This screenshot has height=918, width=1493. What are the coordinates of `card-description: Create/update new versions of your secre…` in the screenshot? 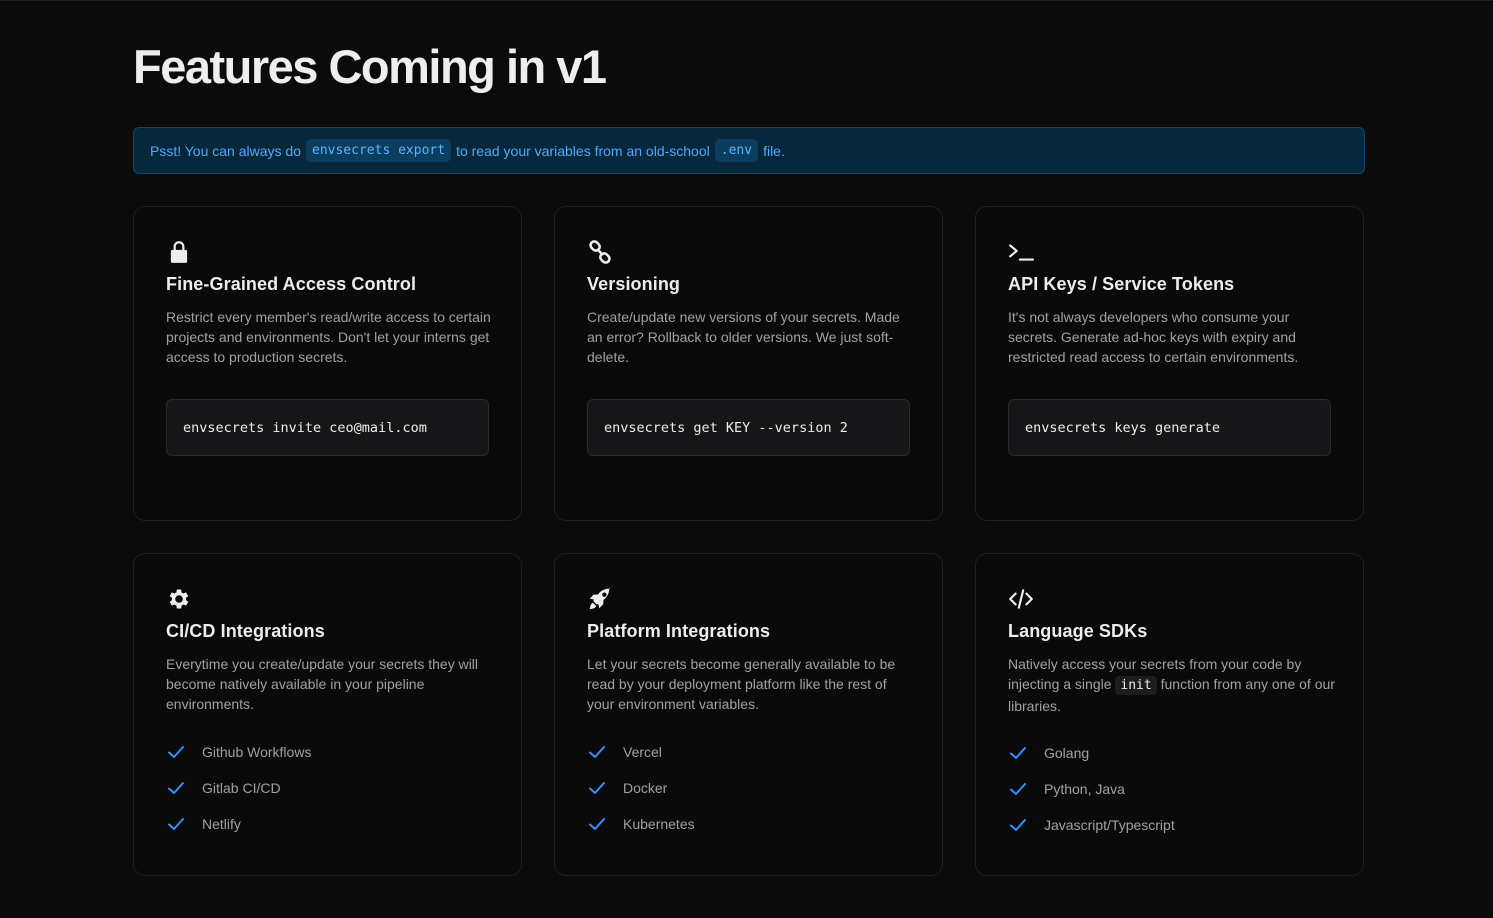 It's located at (743, 337).